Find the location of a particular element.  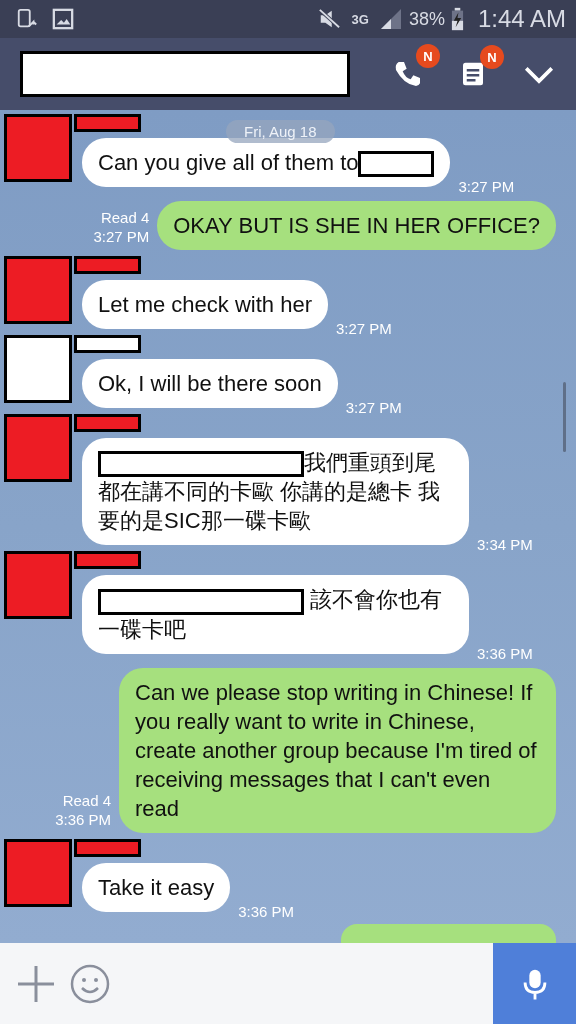

battery-percent: 38% is located at coordinates (426, 19).